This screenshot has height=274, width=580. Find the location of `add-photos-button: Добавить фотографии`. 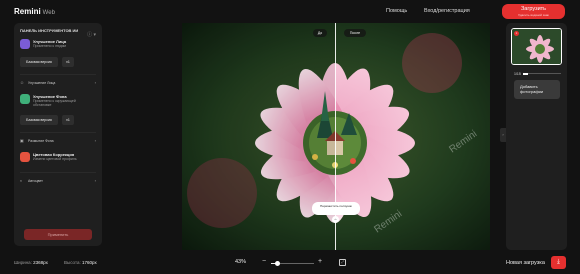

add-photos-button: Добавить фотографии is located at coordinates (537, 89).